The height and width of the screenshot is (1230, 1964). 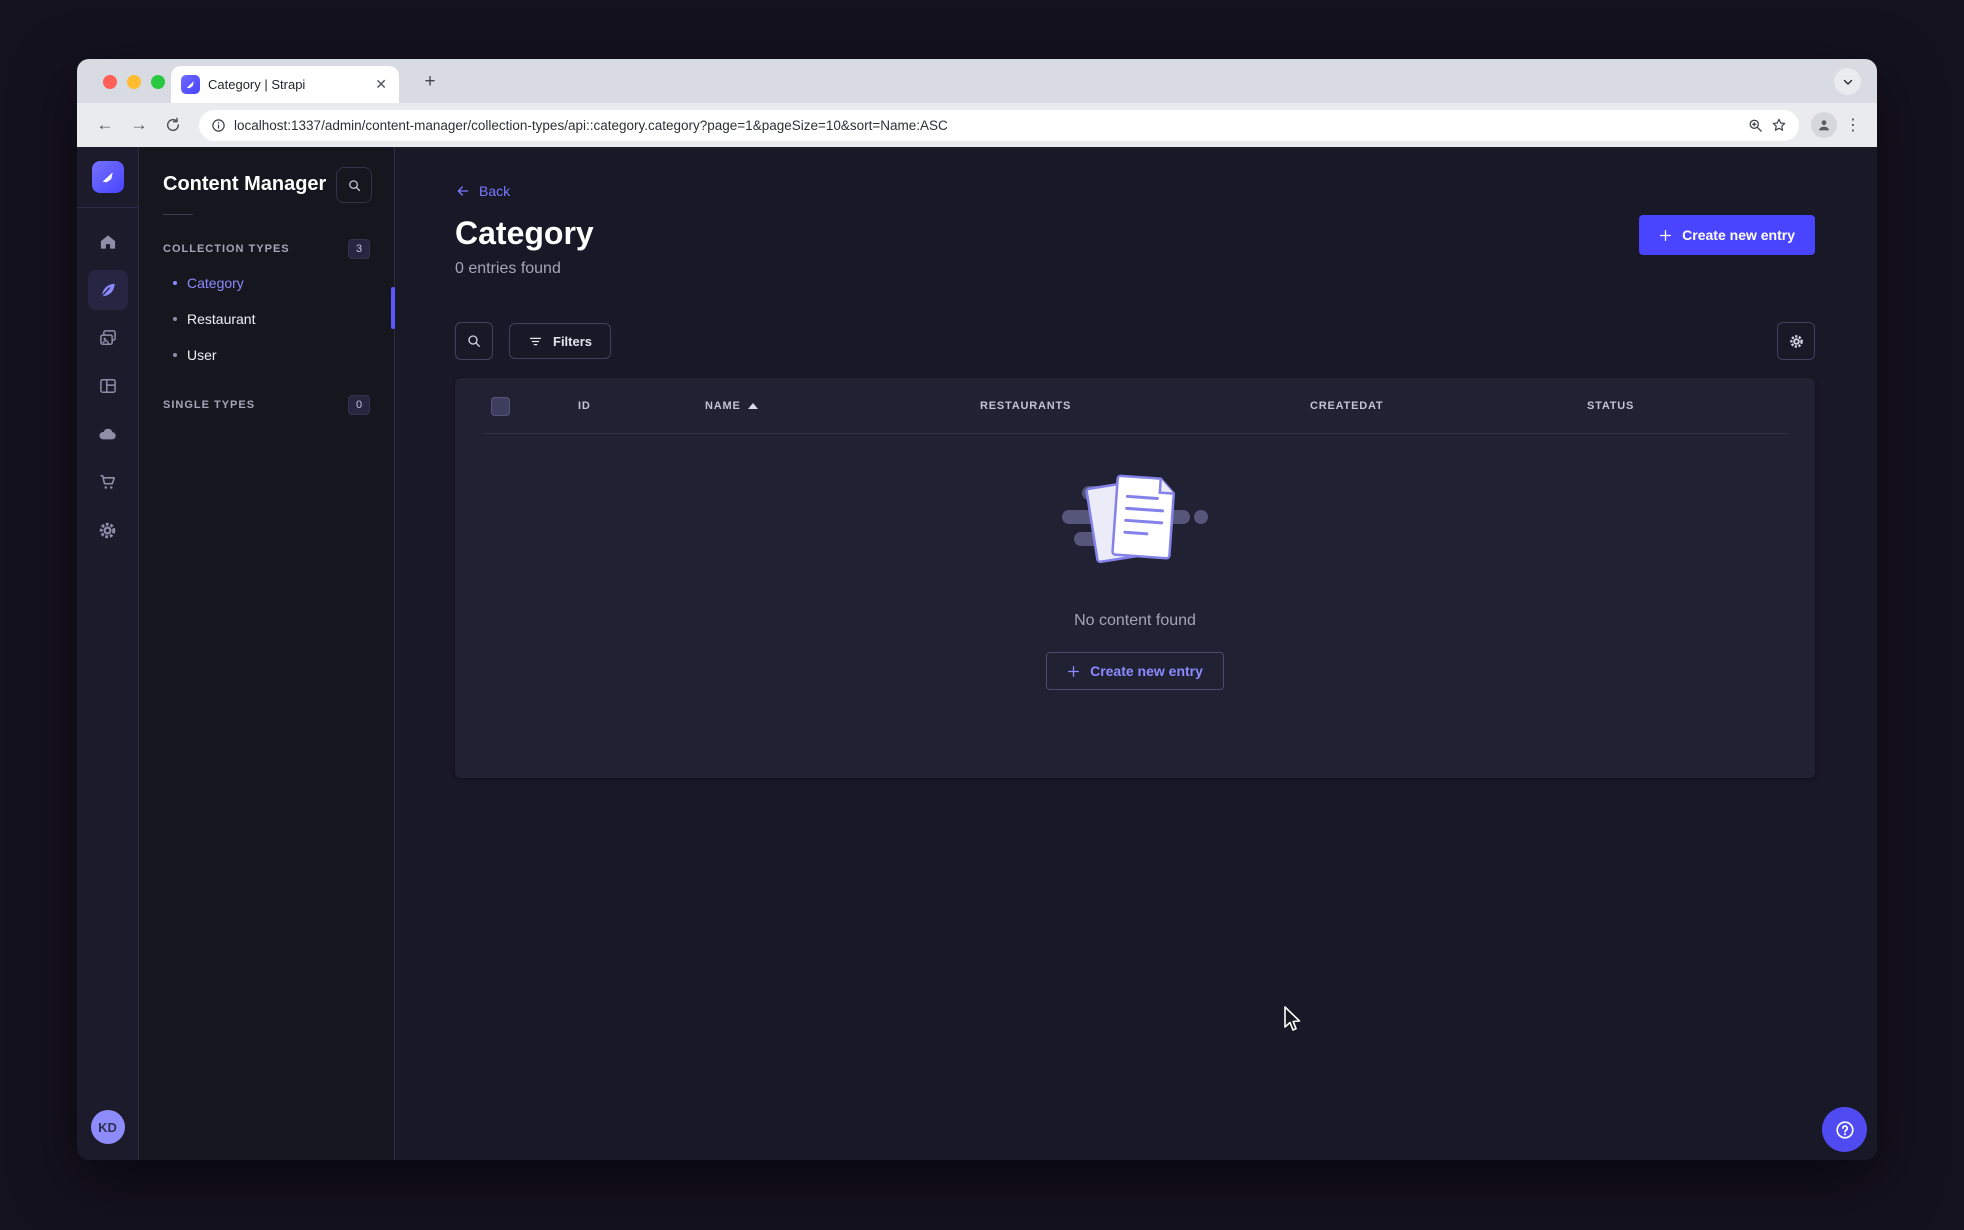 What do you see at coordinates (266, 319) in the screenshot?
I see `sidebar-item-restaurant: Restaurant` at bounding box center [266, 319].